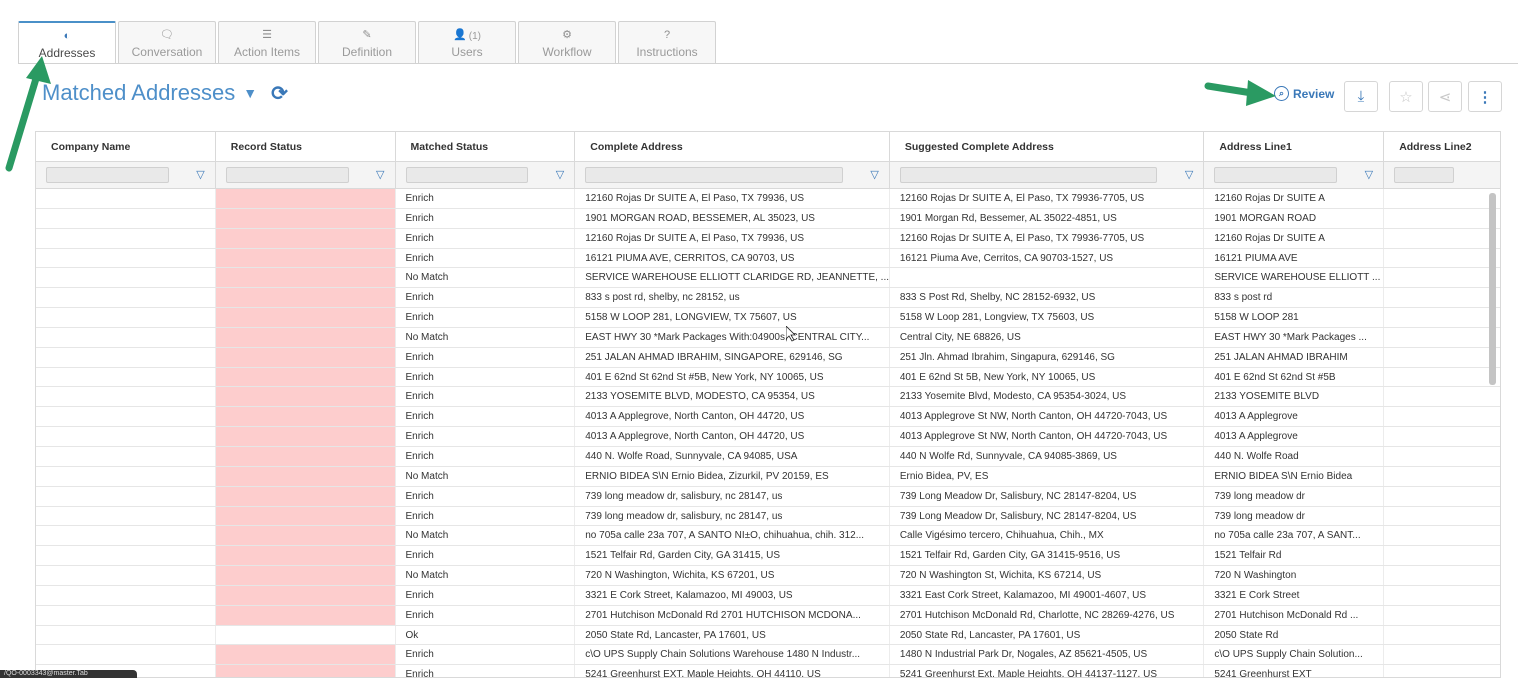 Image resolution: width=1536 pixels, height=678 pixels. Describe the element at coordinates (467, 36) in the screenshot. I see `tab-icon-group: 👤 (1)` at that location.